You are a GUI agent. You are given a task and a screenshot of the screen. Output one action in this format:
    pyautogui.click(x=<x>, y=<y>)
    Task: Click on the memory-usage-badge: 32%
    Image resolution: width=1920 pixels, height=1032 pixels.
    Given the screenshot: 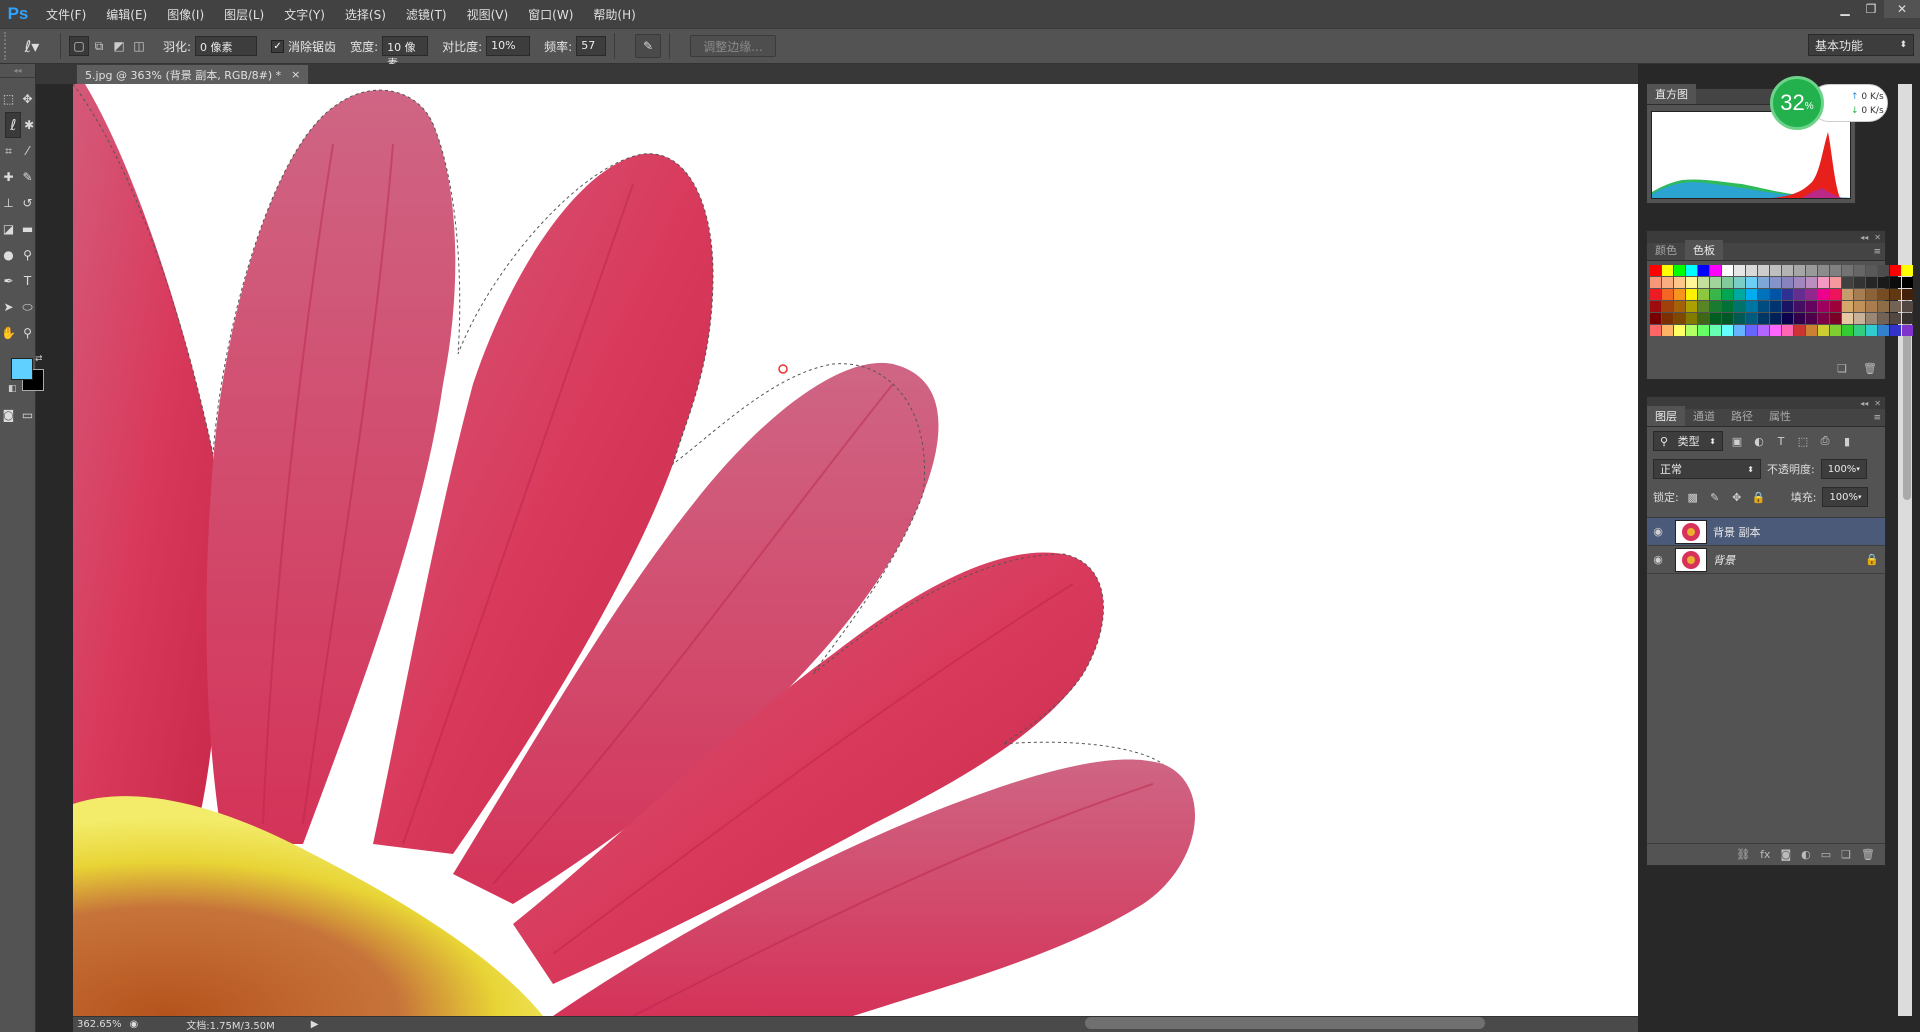 What is the action you would take?
    pyautogui.click(x=1797, y=103)
    